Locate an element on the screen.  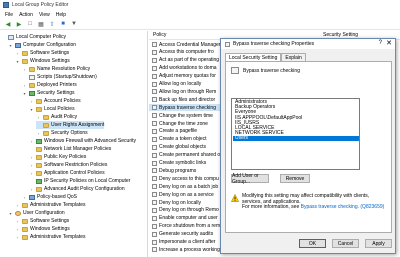
tree-item-label: Software Settings is located at coordinates (50, 221).